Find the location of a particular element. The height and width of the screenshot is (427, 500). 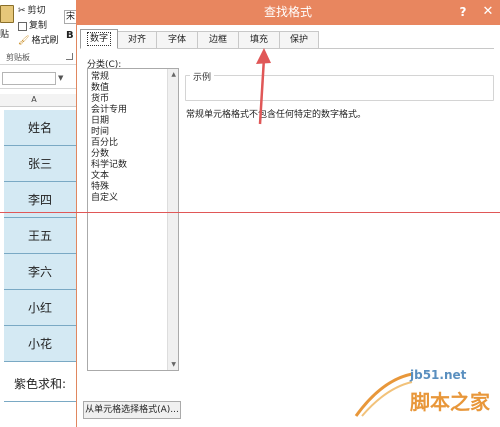

ribbon-clipboard-group: 贴 ✂ 剪切 复制 🖌 格式刷 宋 B 剪贴板 is located at coordinates (40, 32).